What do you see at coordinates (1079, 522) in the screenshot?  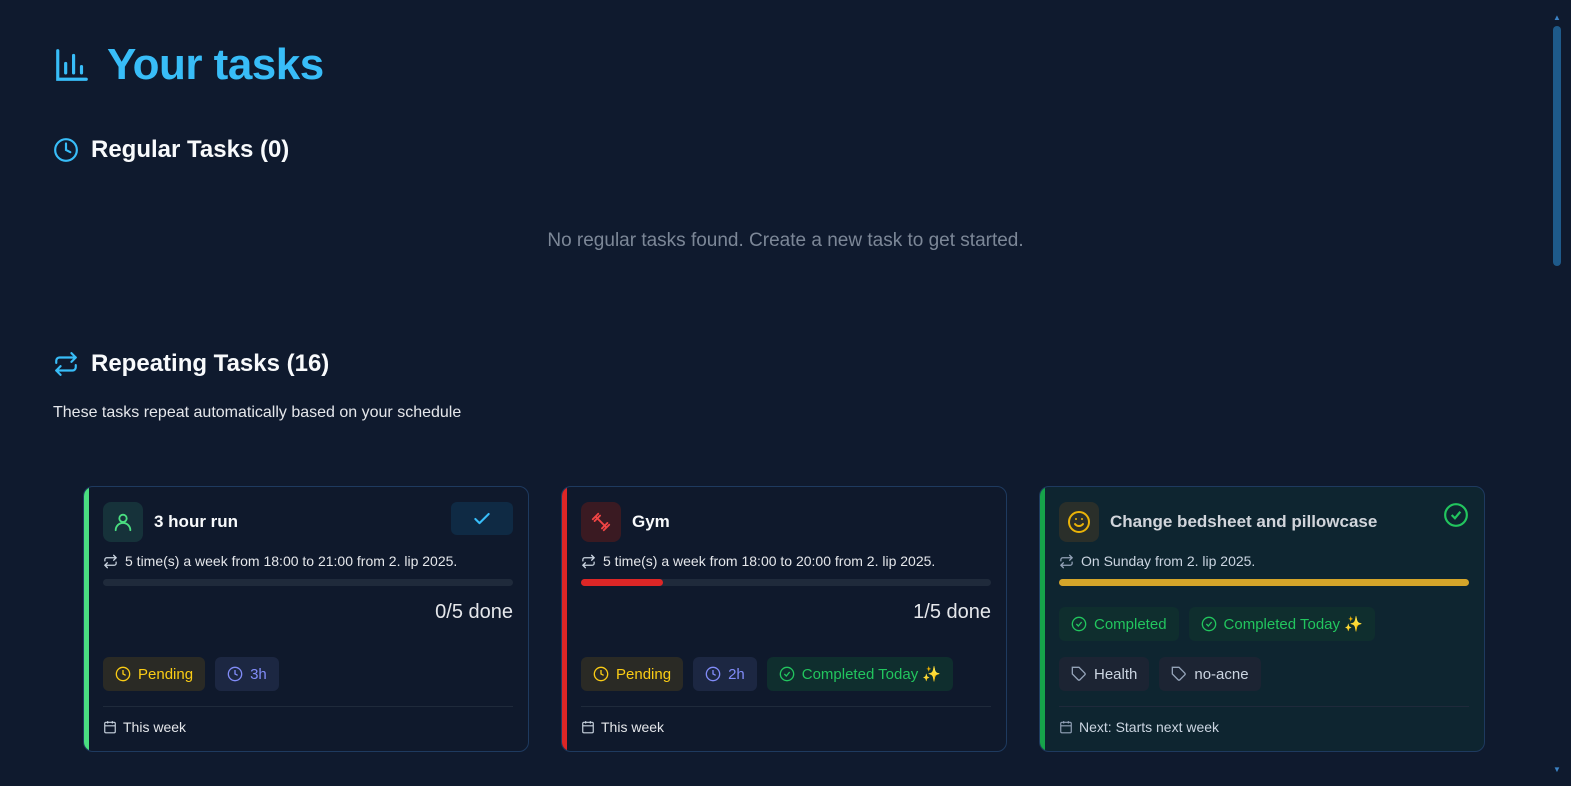 I see `smiley-icon` at bounding box center [1079, 522].